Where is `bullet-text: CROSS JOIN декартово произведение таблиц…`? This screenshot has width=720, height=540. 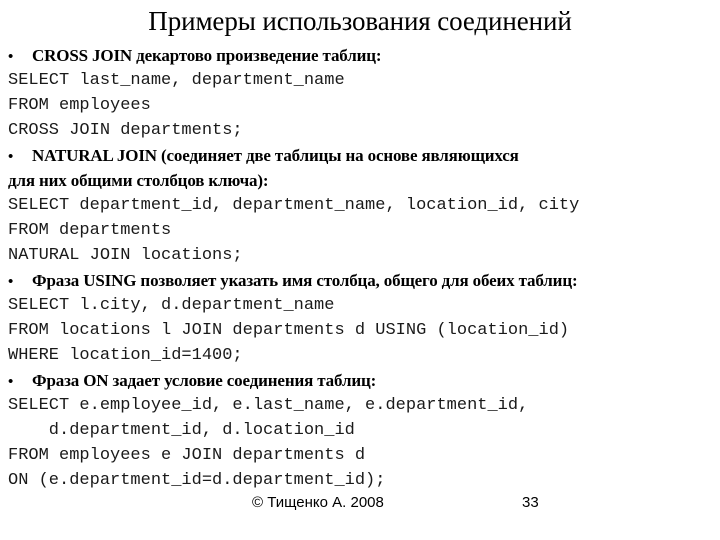
bullet-text: CROSS JOIN декартово произведение таблиц… is located at coordinates (207, 55).